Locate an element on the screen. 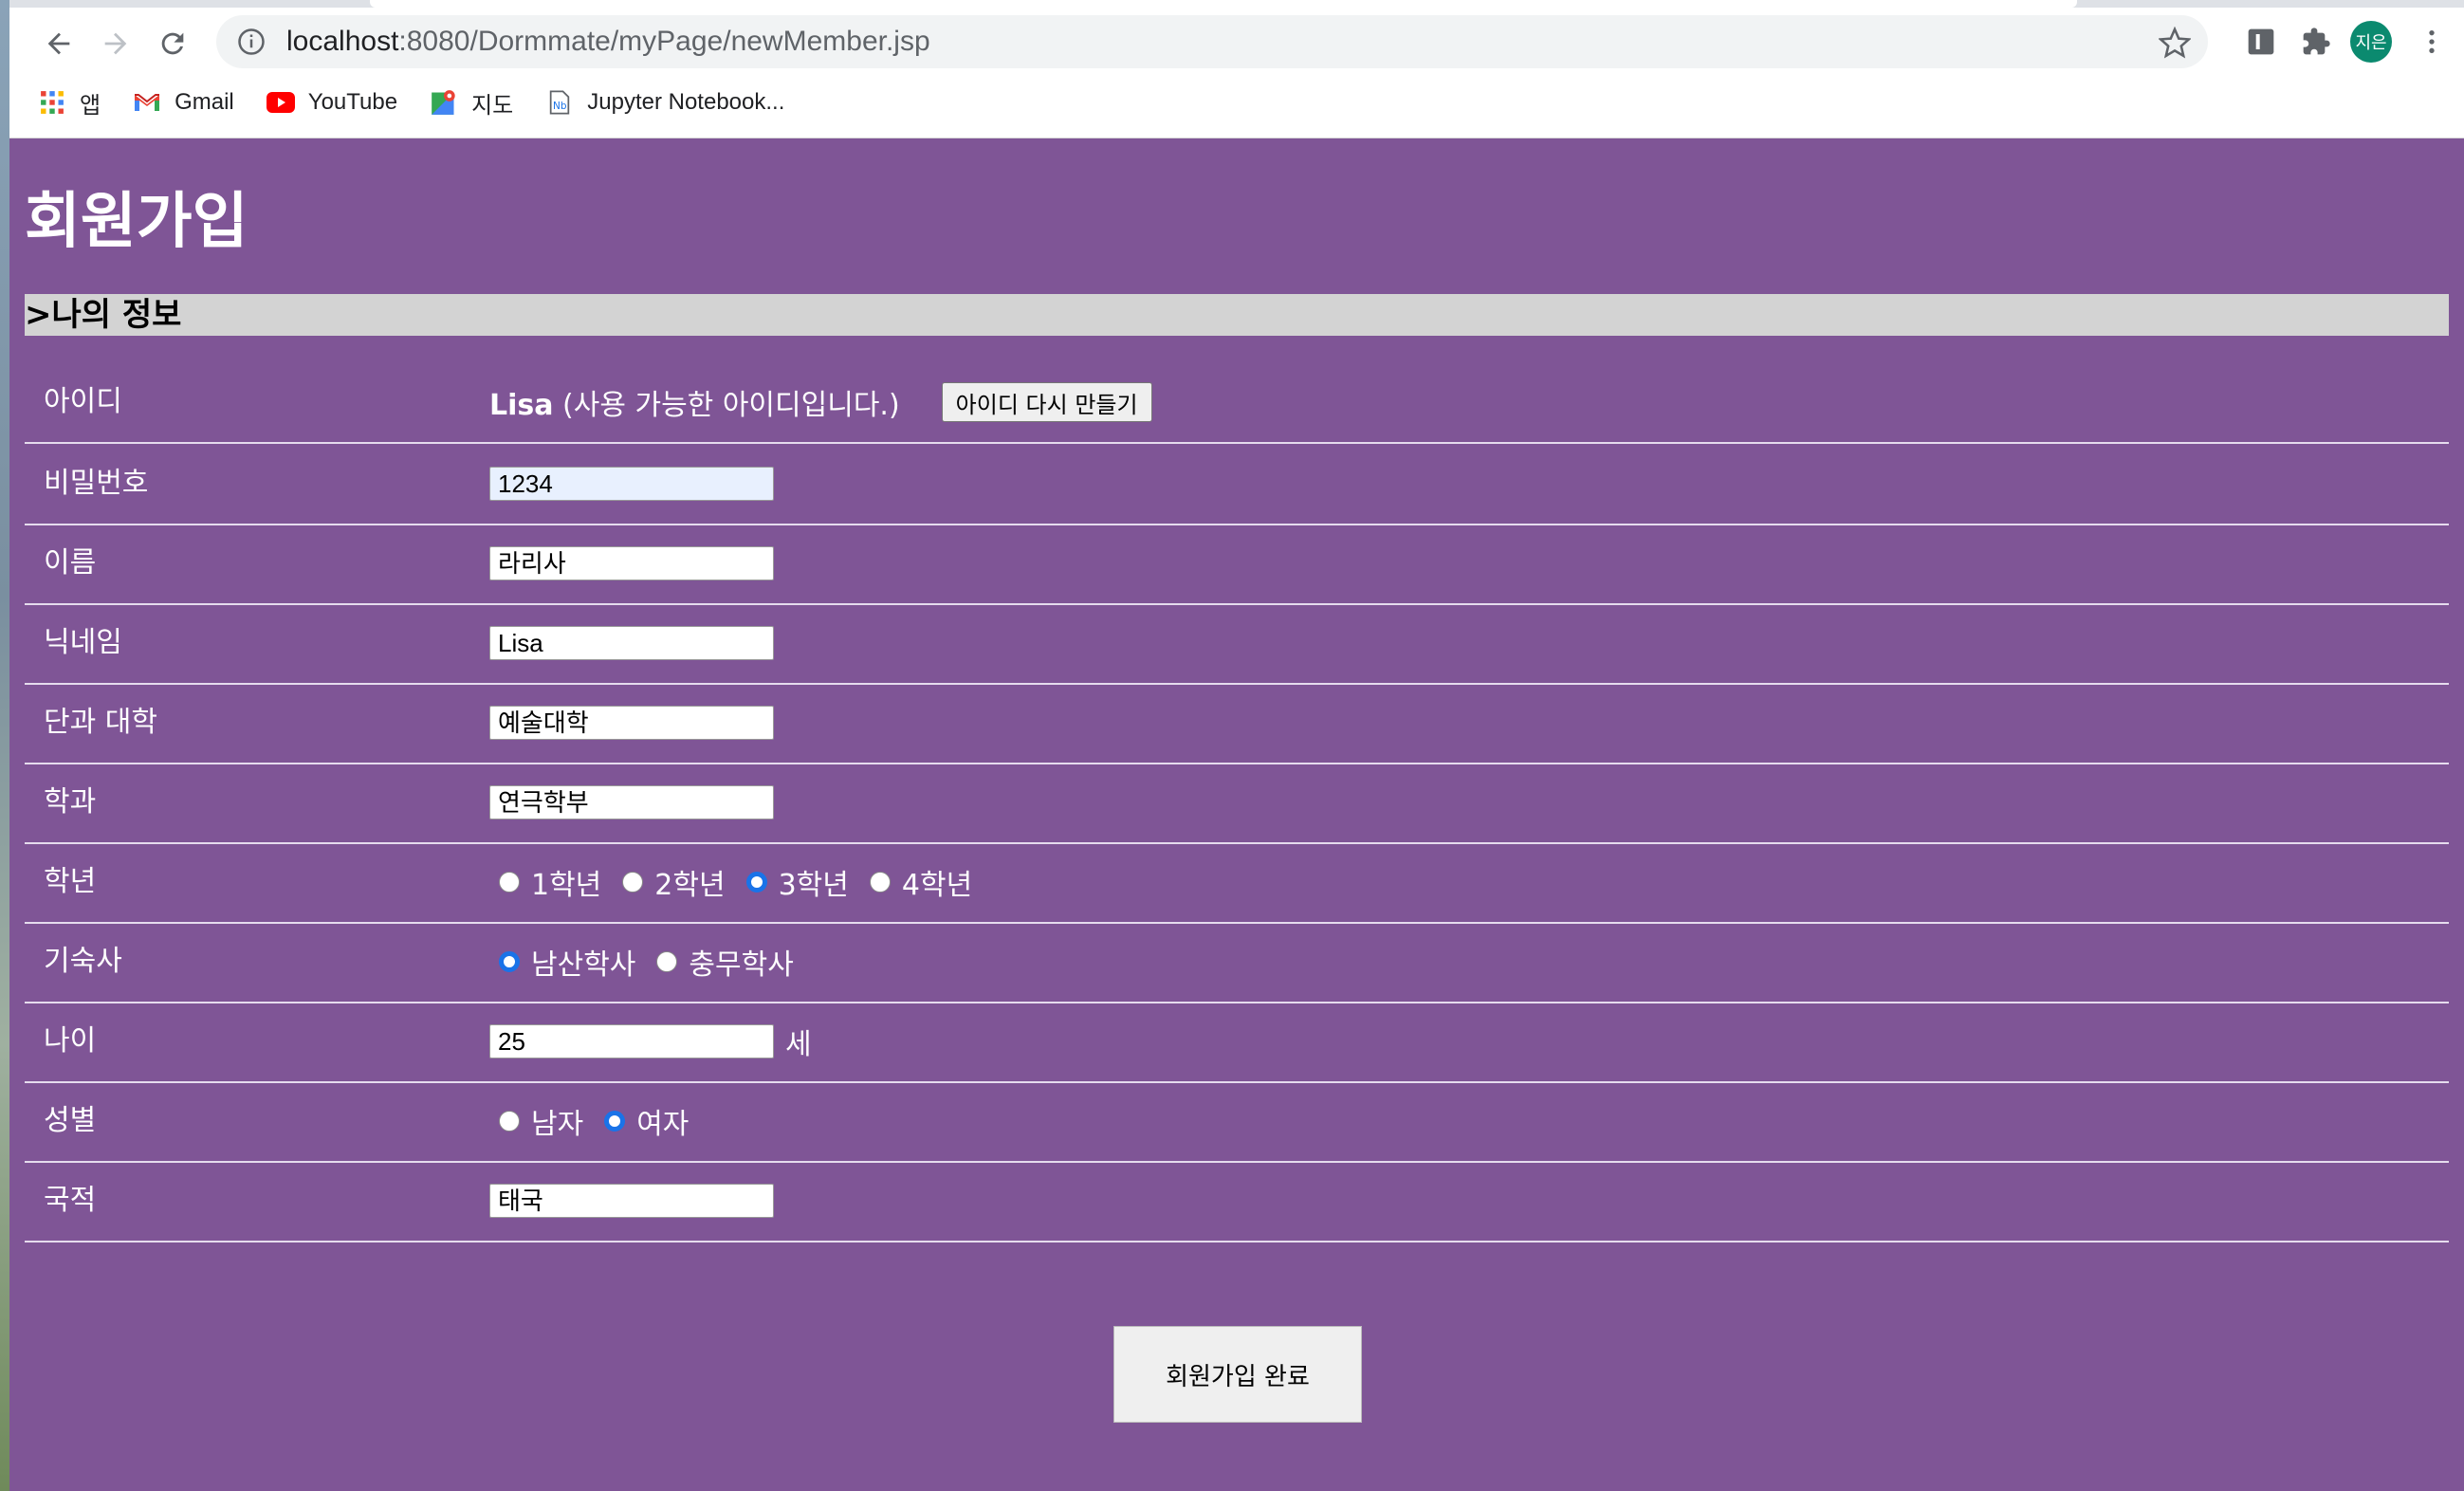 The width and height of the screenshot is (2464, 1491). name-label: 이름 is located at coordinates (70, 563).